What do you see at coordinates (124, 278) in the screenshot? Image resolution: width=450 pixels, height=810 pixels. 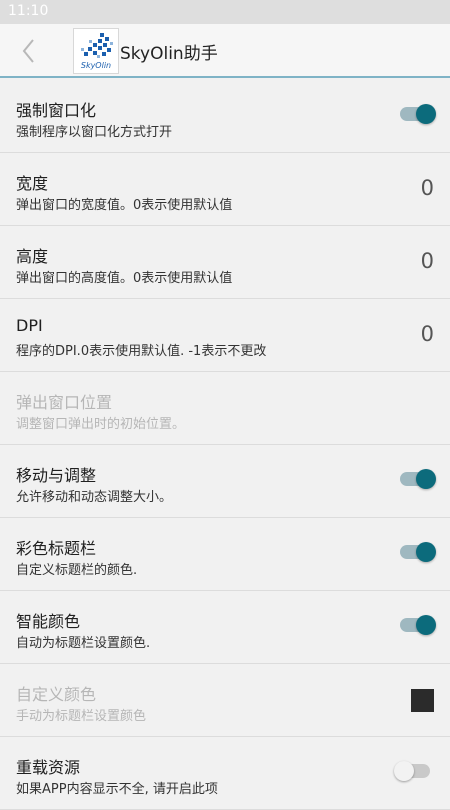 I see `setting-summary: 弹出窗口的高度值。0表示使用默认值` at bounding box center [124, 278].